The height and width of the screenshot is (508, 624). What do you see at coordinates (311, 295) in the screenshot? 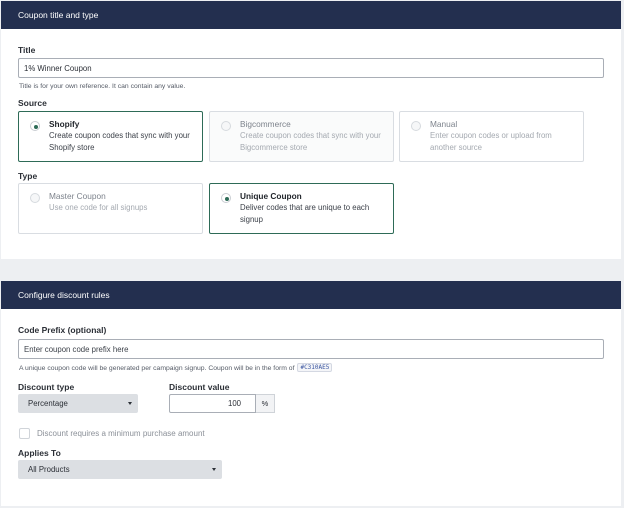
I see `panel-header-discount: Configure discount rules` at bounding box center [311, 295].